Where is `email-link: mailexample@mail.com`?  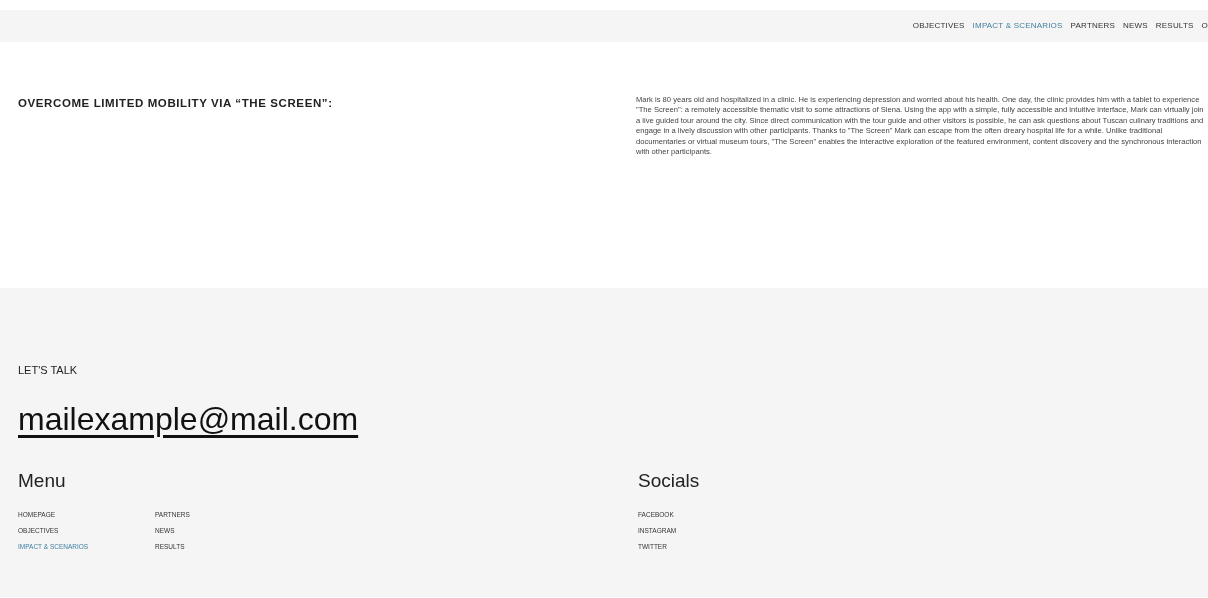 email-link: mailexample@mail.com is located at coordinates (188, 418).